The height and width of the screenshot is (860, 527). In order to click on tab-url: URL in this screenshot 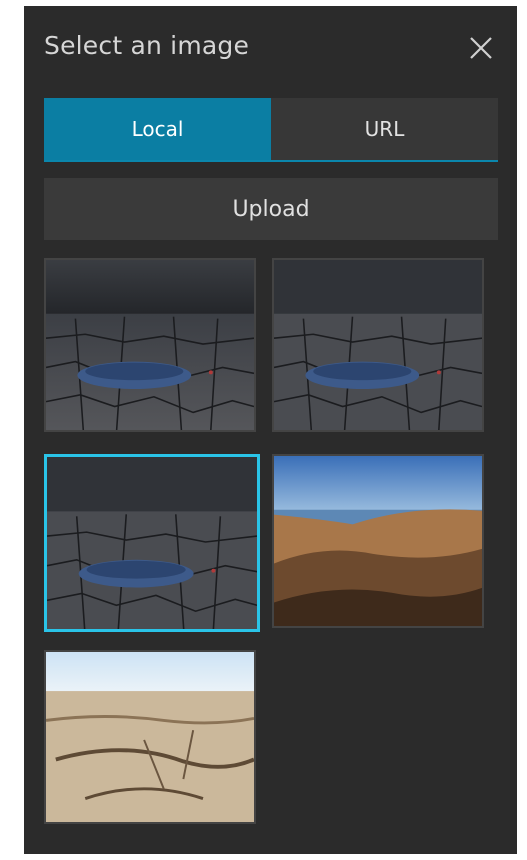, I will do `click(384, 129)`.